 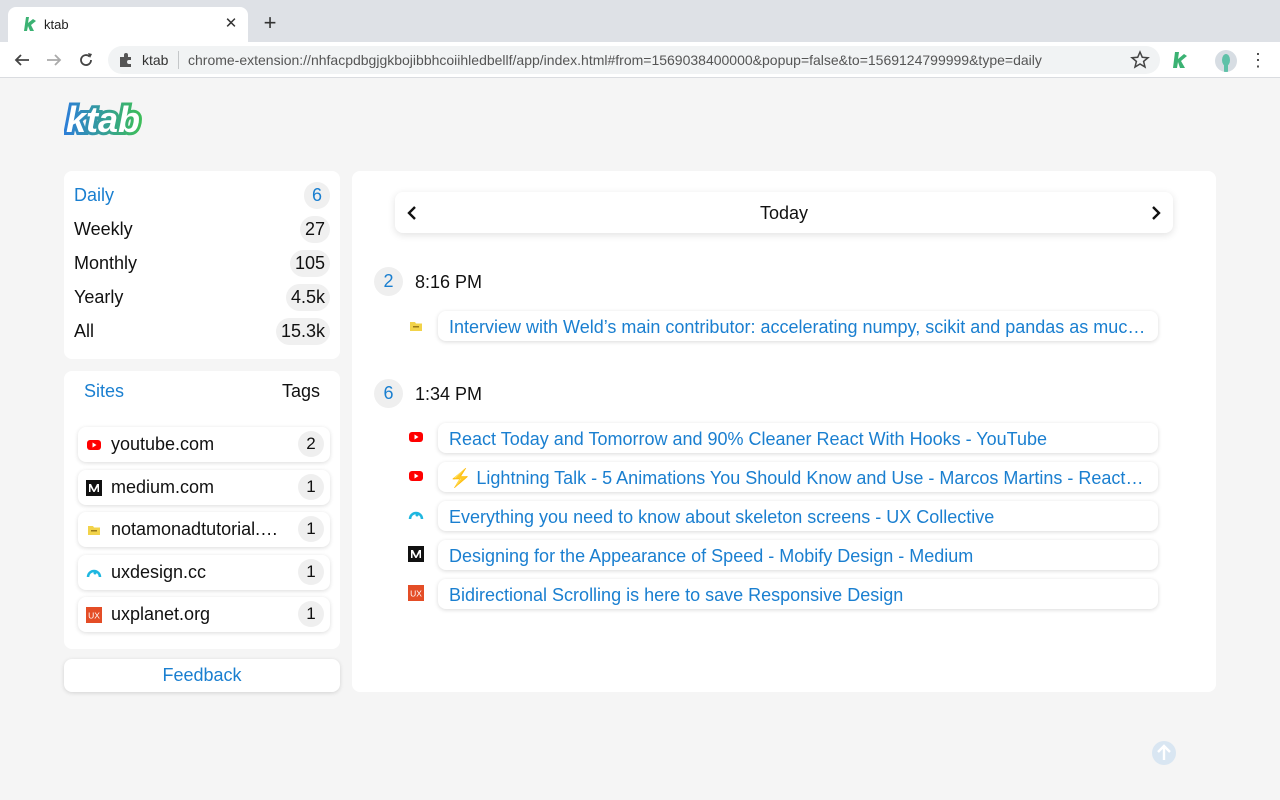 I want to click on scroll-to-top-button, so click(x=1164, y=753).